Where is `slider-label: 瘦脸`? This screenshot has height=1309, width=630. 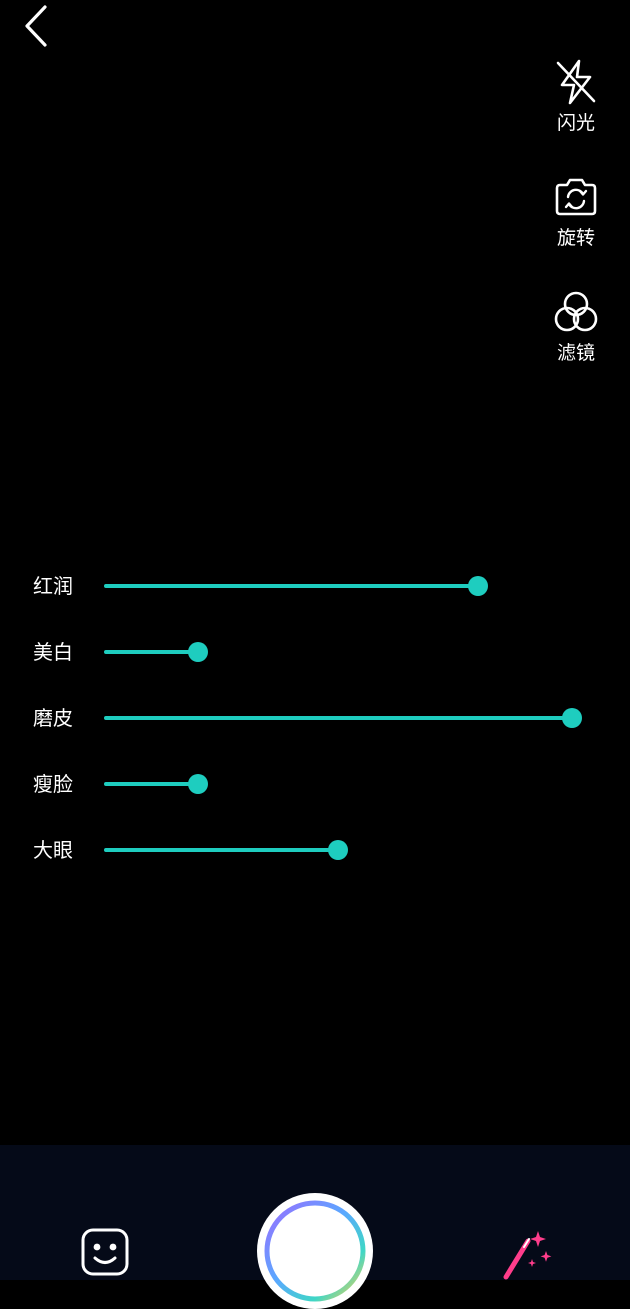 slider-label: 瘦脸 is located at coordinates (53, 784).